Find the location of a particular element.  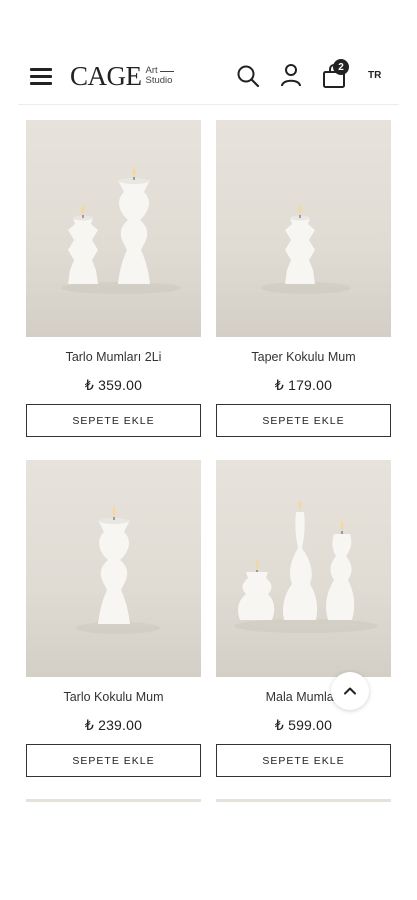

site-logo: CAGE Art Studio is located at coordinates (122, 76).